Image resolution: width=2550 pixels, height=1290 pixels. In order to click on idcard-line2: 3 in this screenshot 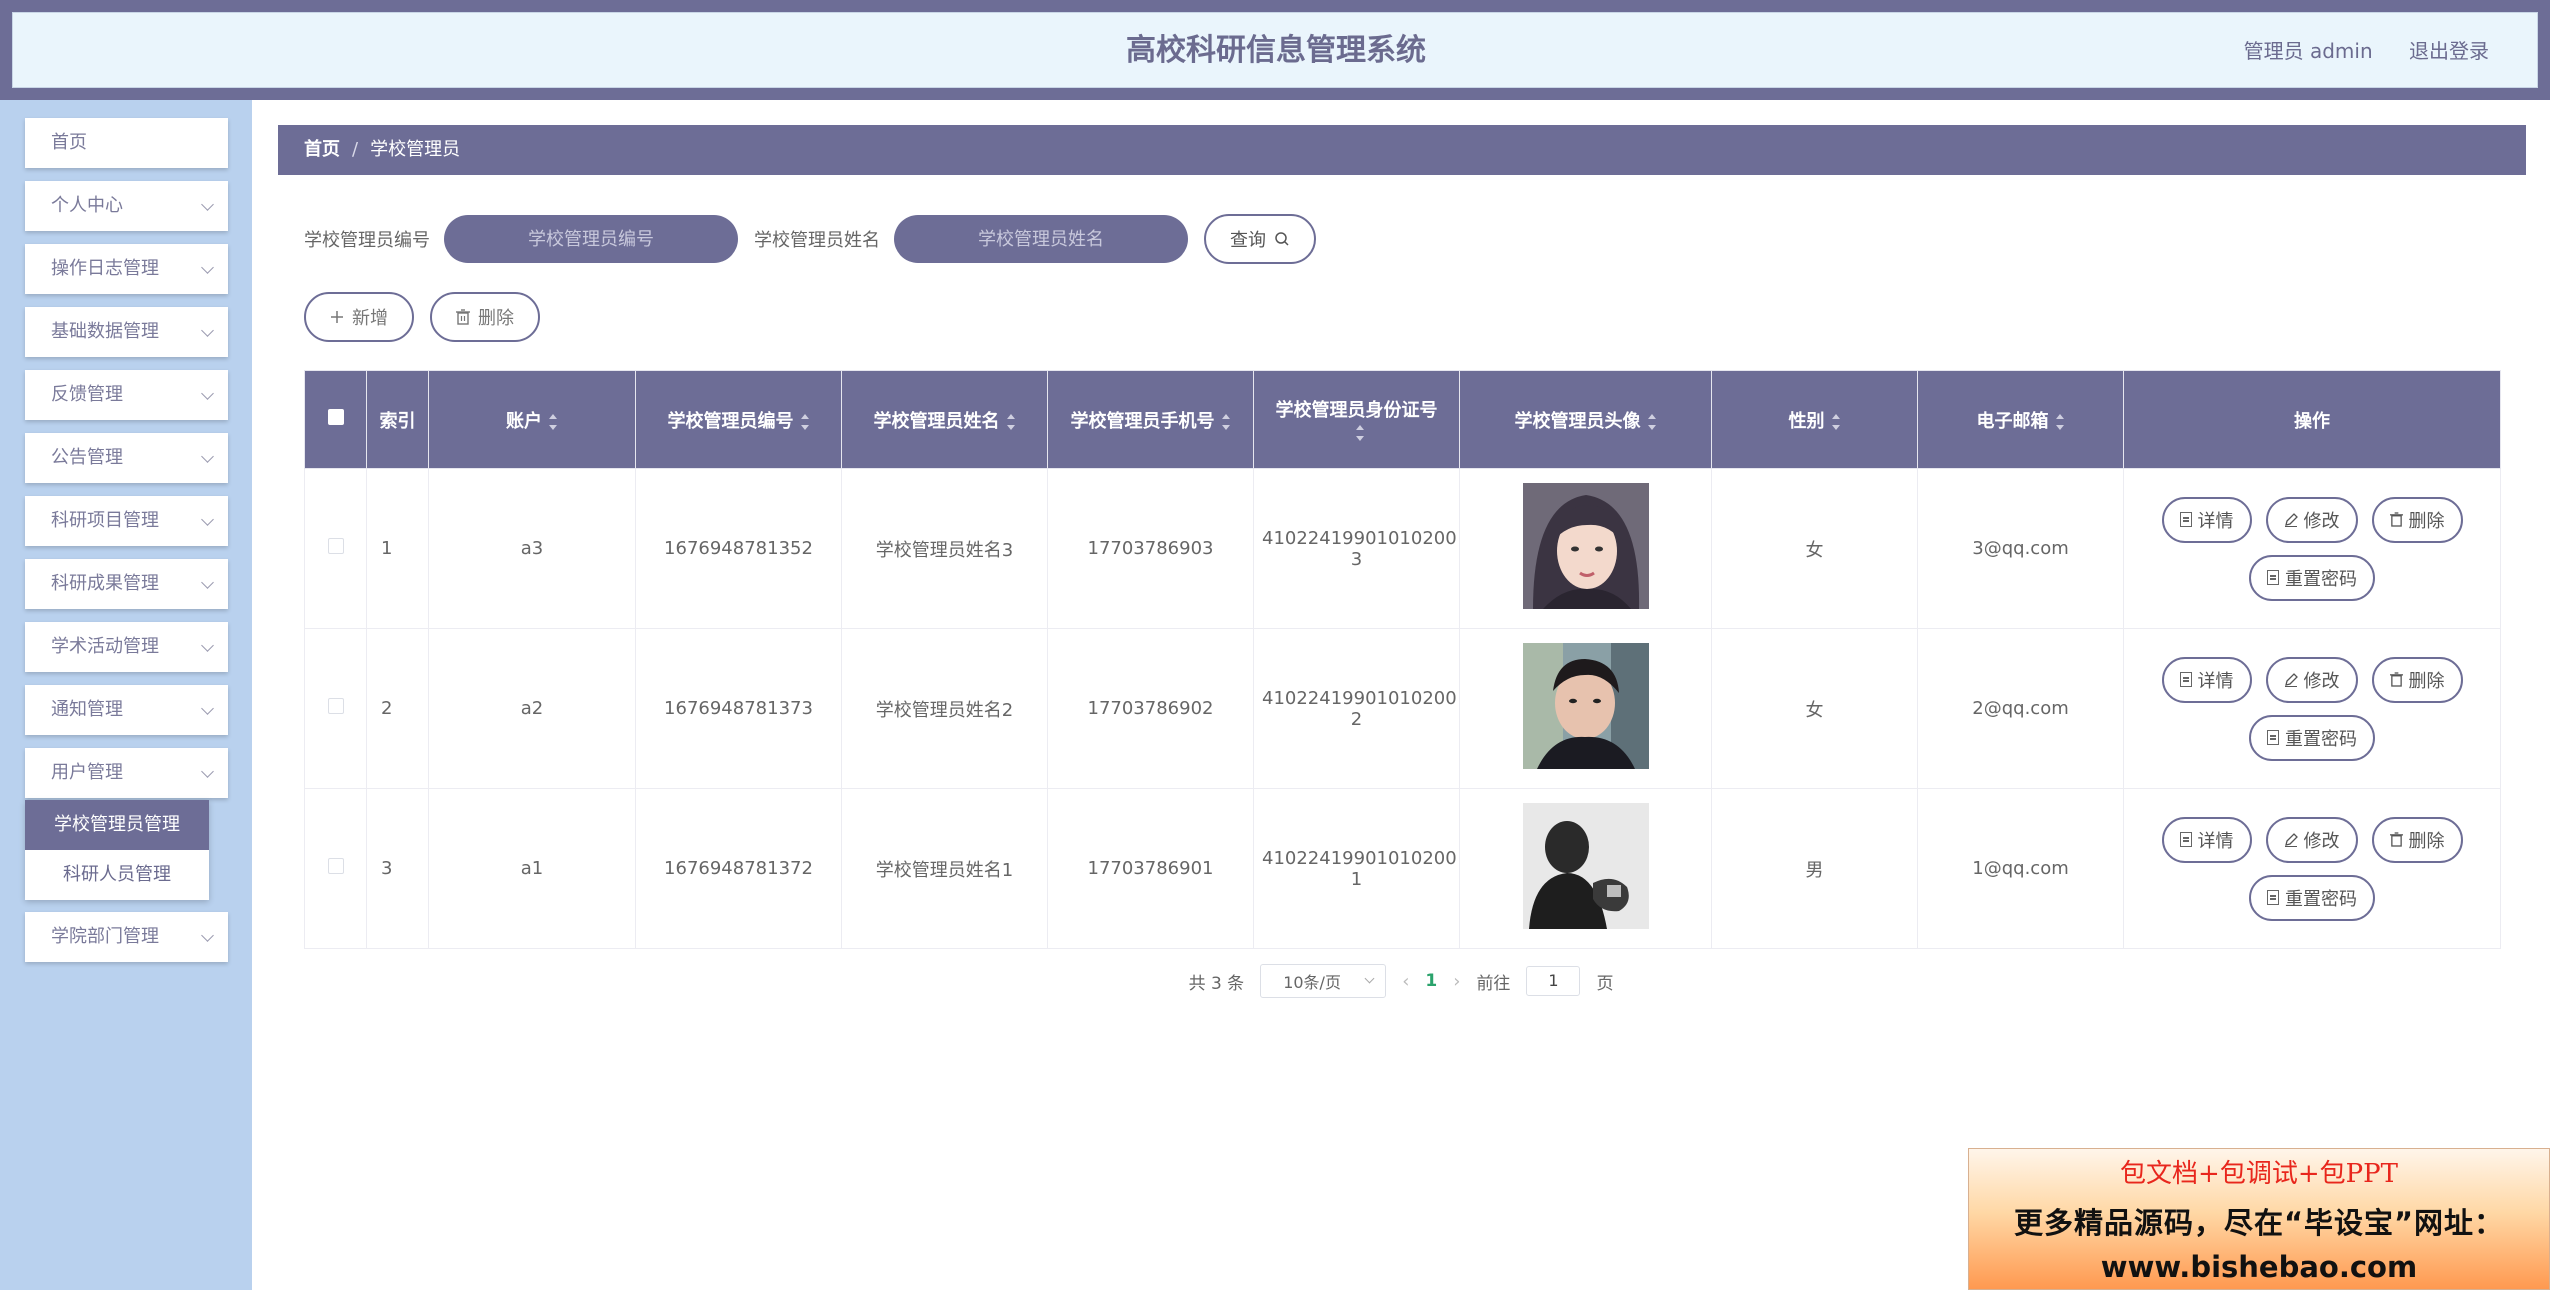, I will do `click(1356, 559)`.